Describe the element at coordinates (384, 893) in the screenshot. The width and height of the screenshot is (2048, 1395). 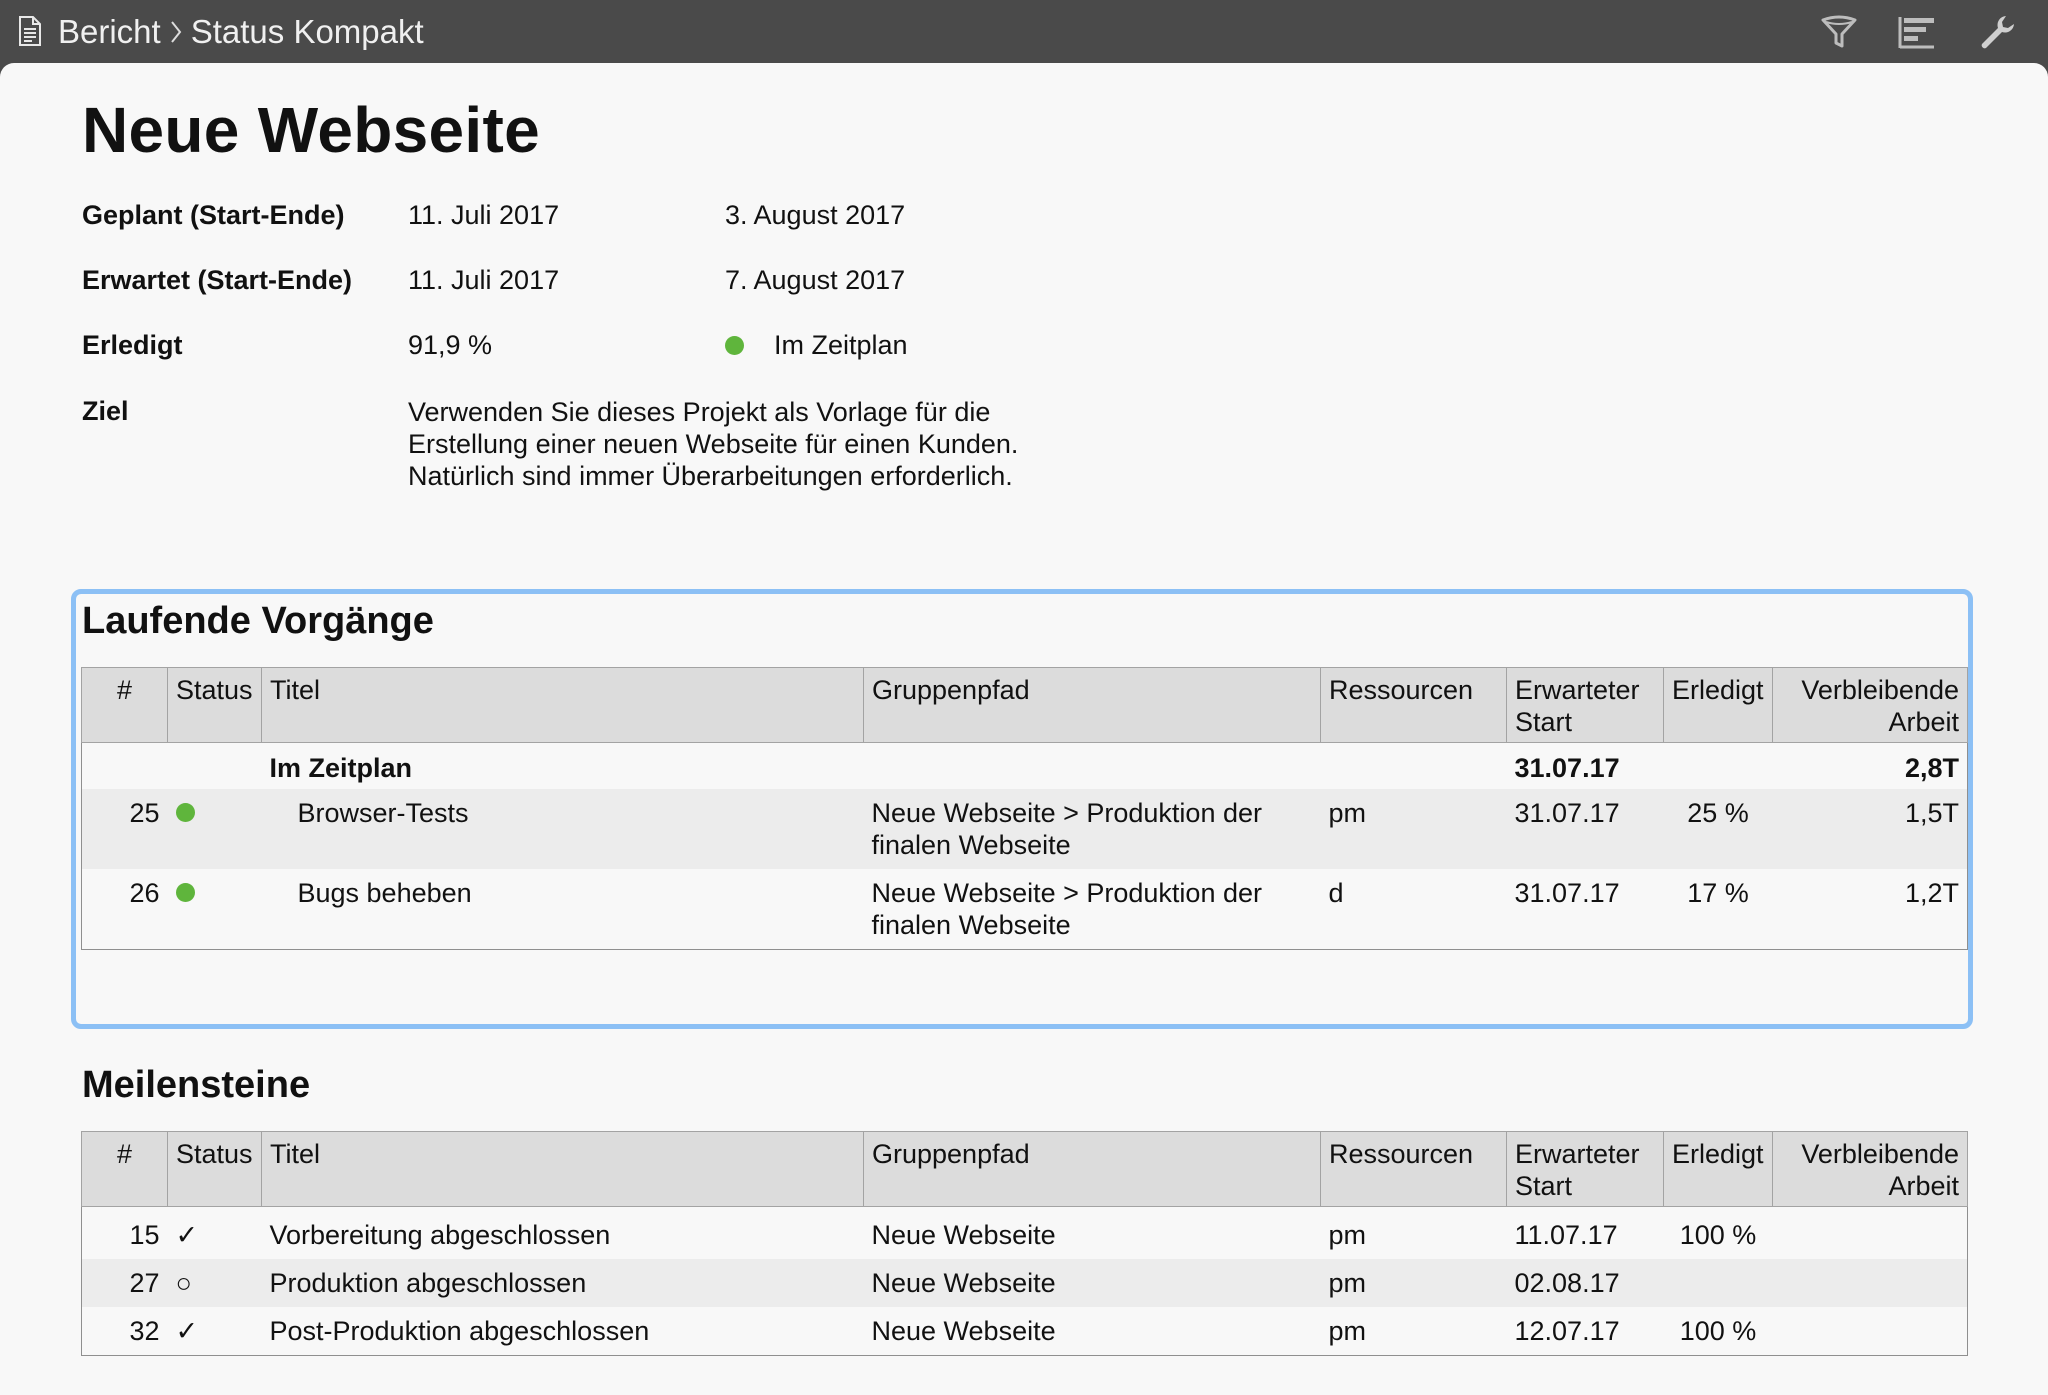
I see `row-title: Bugs beheben` at that location.